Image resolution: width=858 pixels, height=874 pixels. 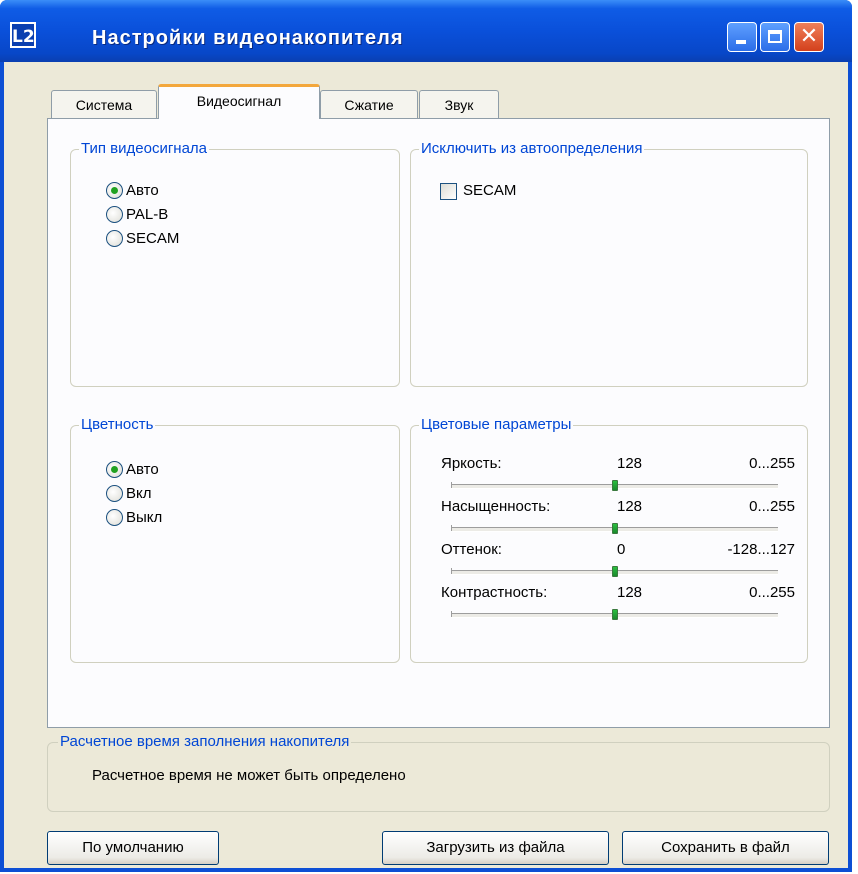 What do you see at coordinates (426, 31) in the screenshot?
I see `title-bar: L2 Настройки видеонакопителя ✕` at bounding box center [426, 31].